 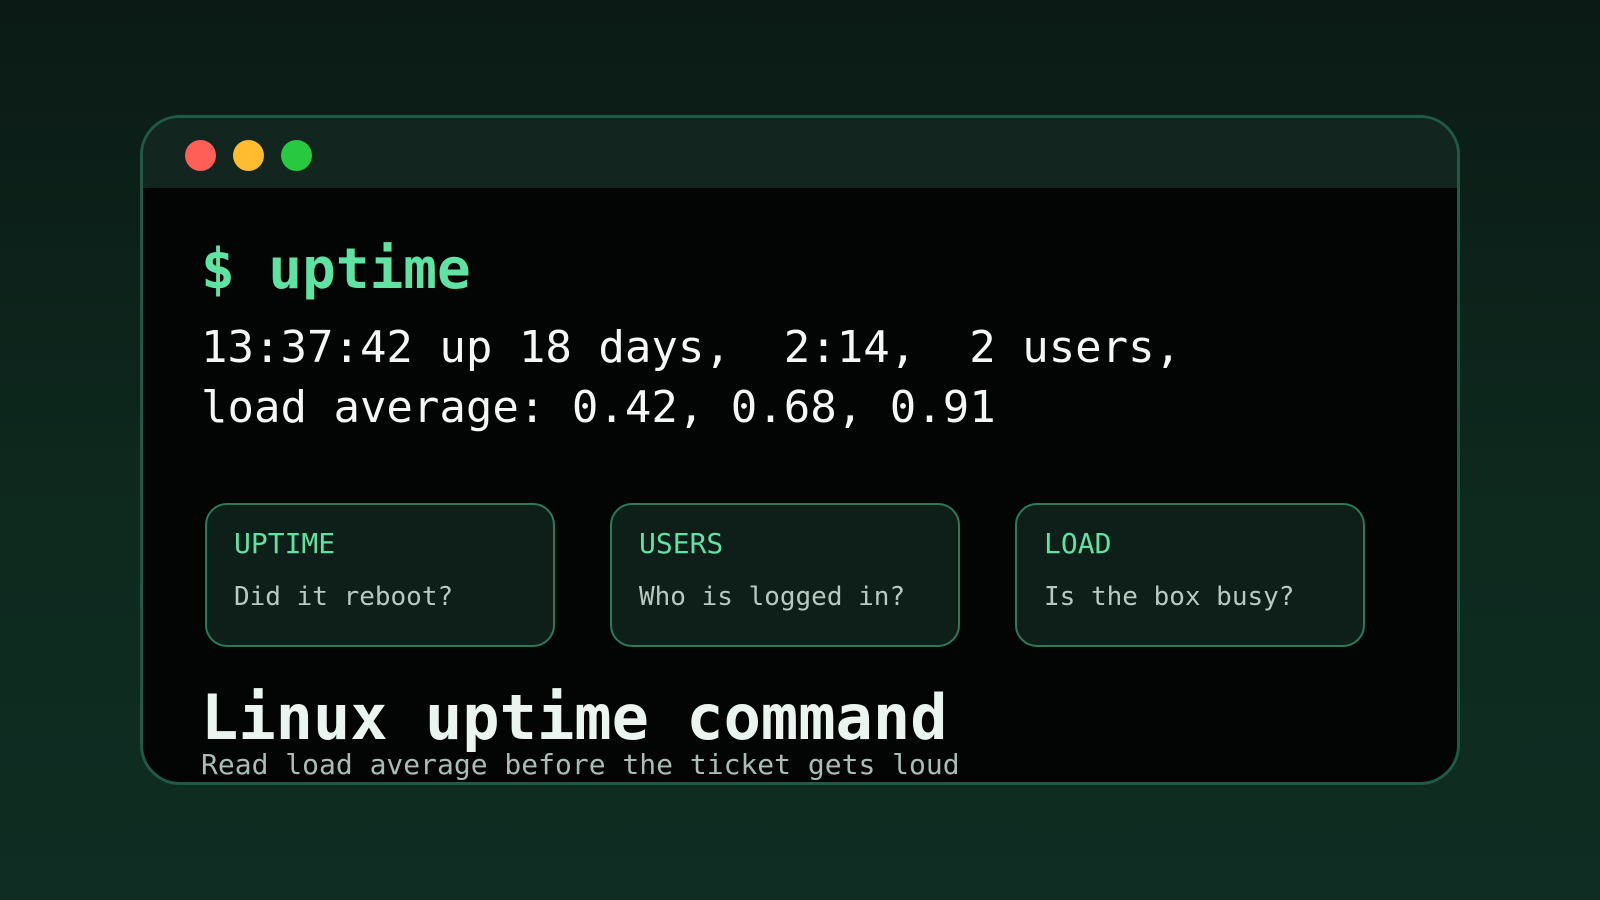 What do you see at coordinates (785, 575) in the screenshot?
I see `info-card-users: USERS Who is logged in?` at bounding box center [785, 575].